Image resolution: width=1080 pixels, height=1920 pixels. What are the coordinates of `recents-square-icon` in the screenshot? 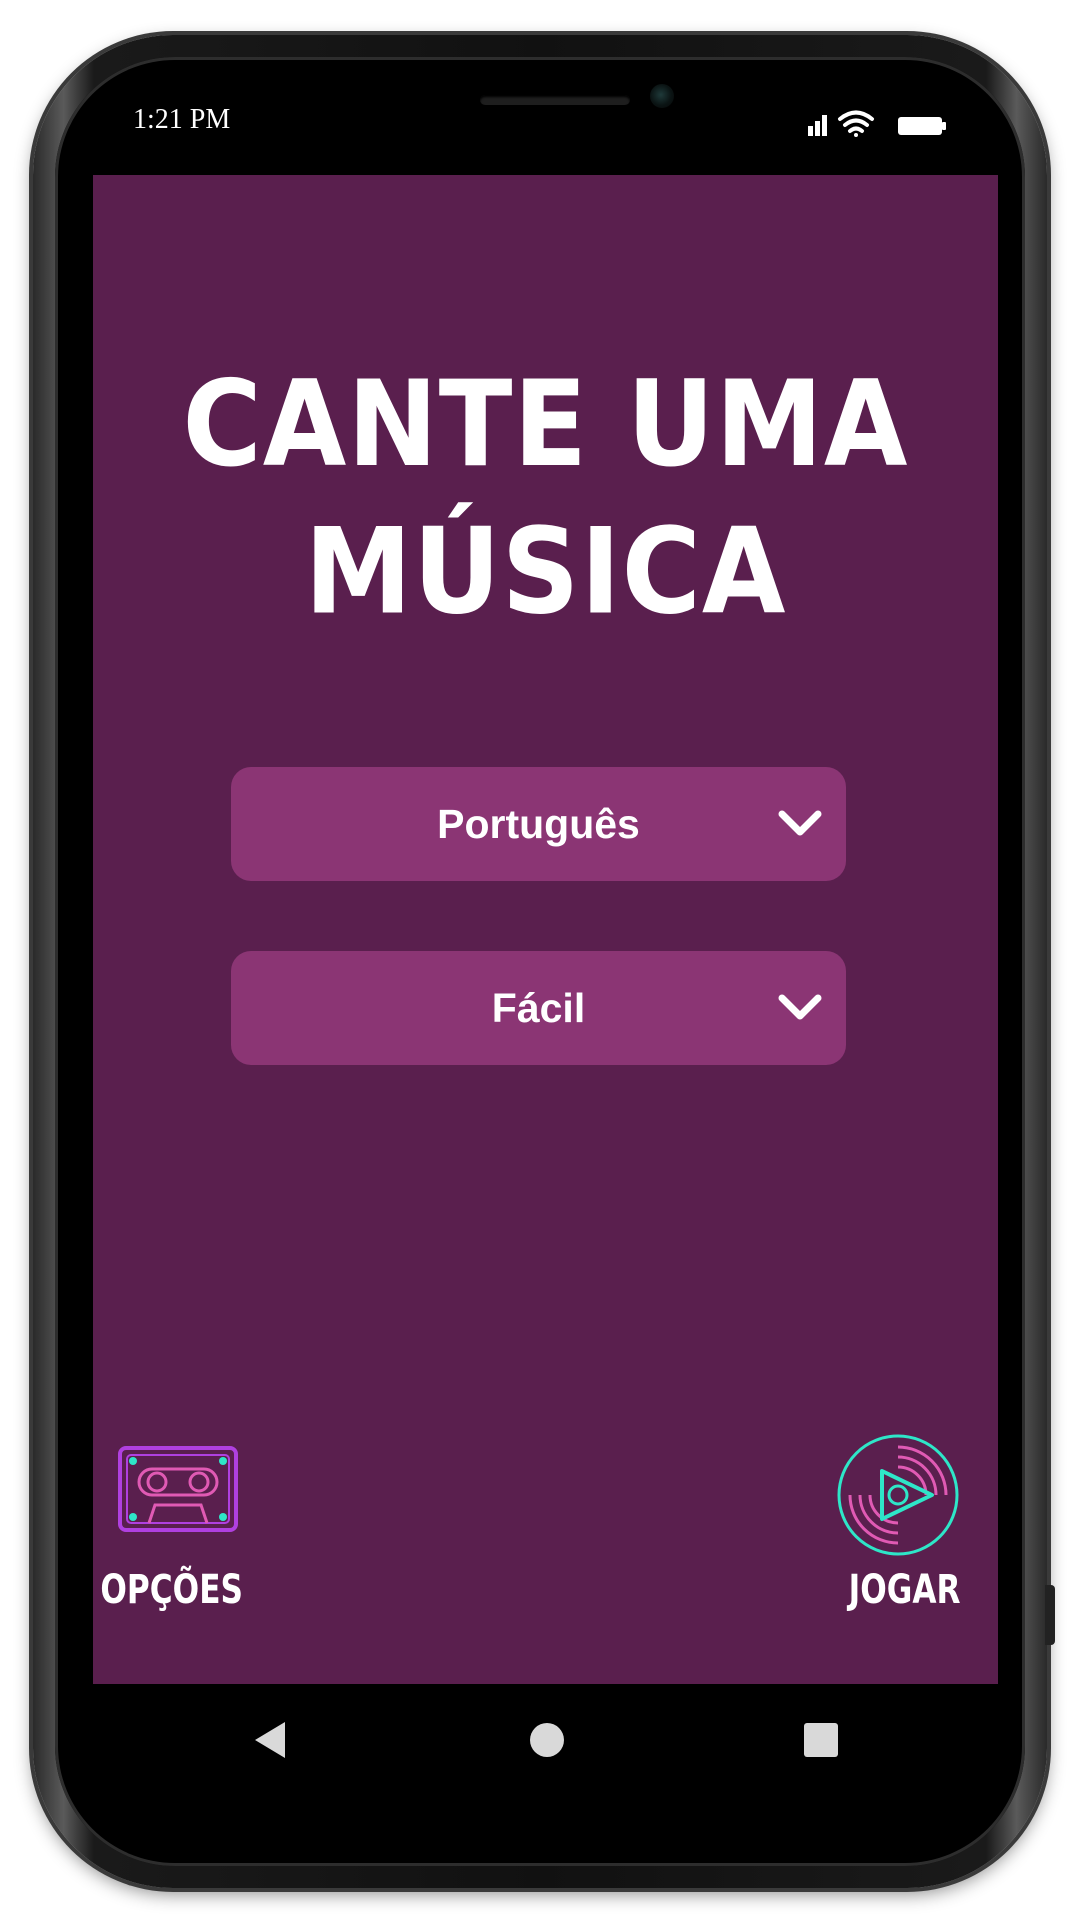 It's located at (821, 1740).